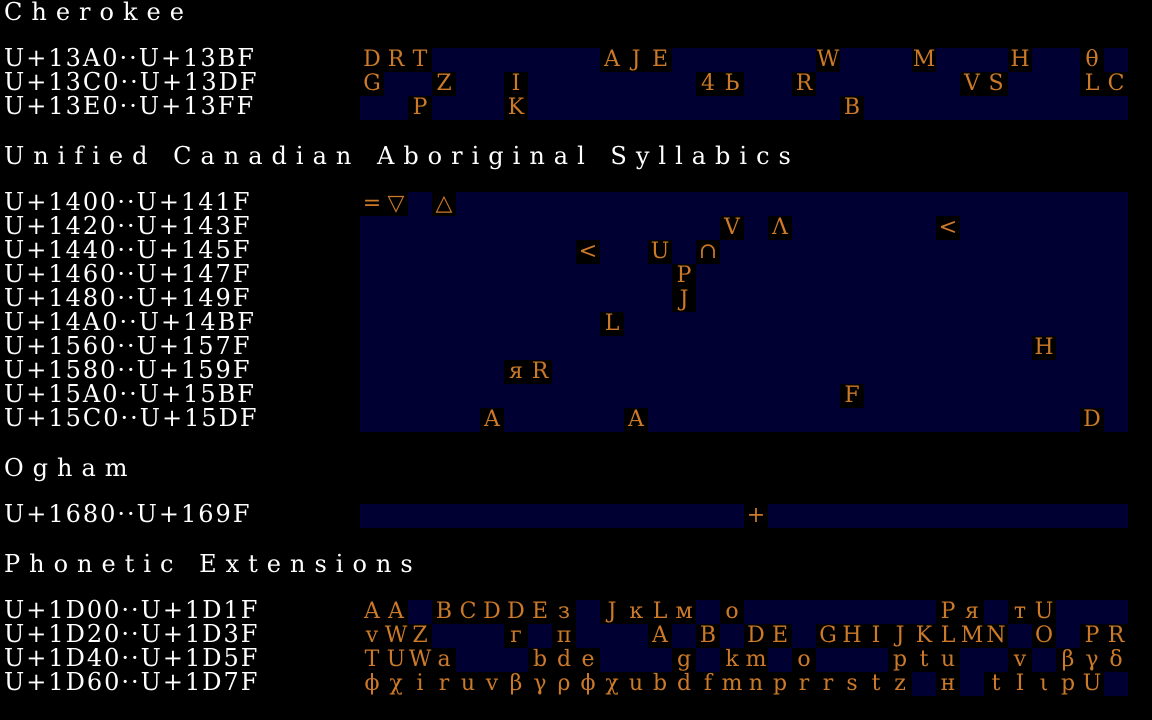 The width and height of the screenshot is (1152, 720). What do you see at coordinates (588, 252) in the screenshot?
I see `glyph-cell: <` at bounding box center [588, 252].